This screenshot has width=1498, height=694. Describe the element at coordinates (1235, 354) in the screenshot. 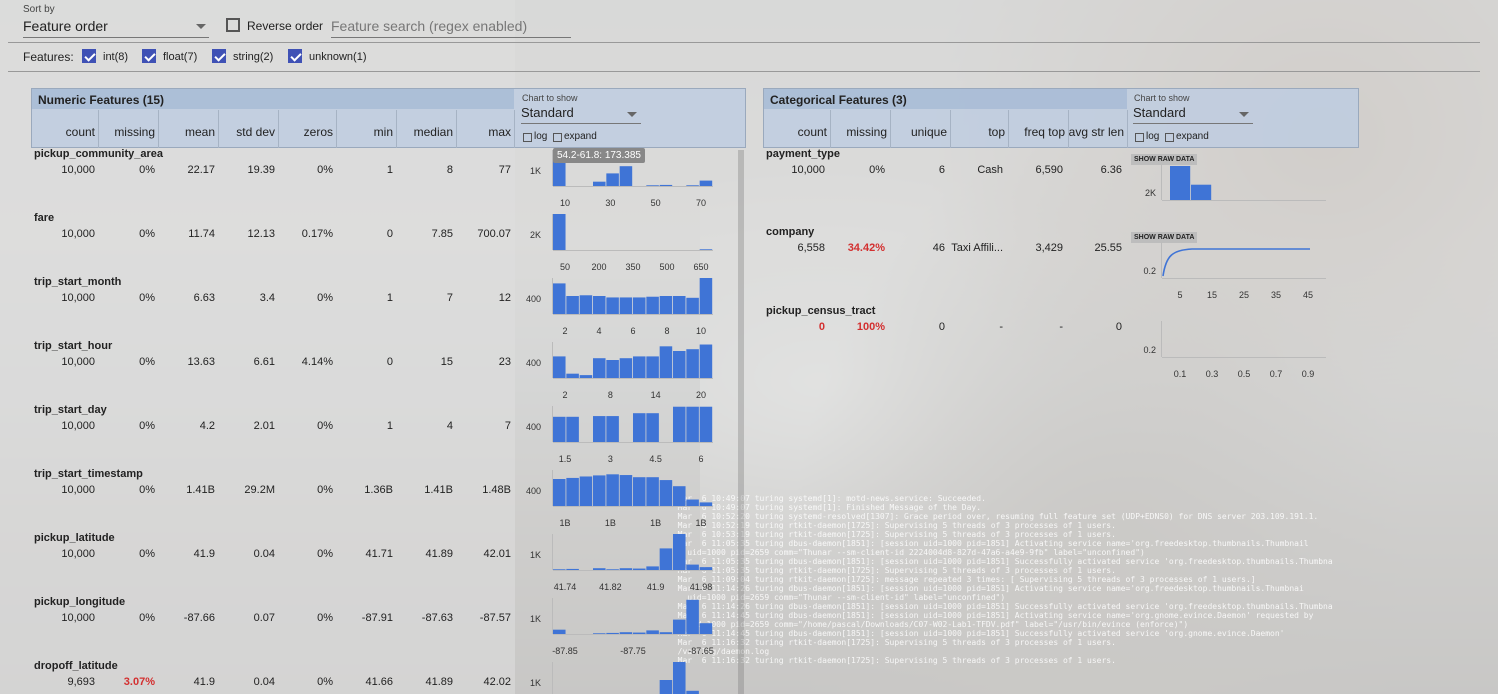

I see `categorical-chart: 0.2 0.1 0.3 0.5 0.7 0.9` at that location.